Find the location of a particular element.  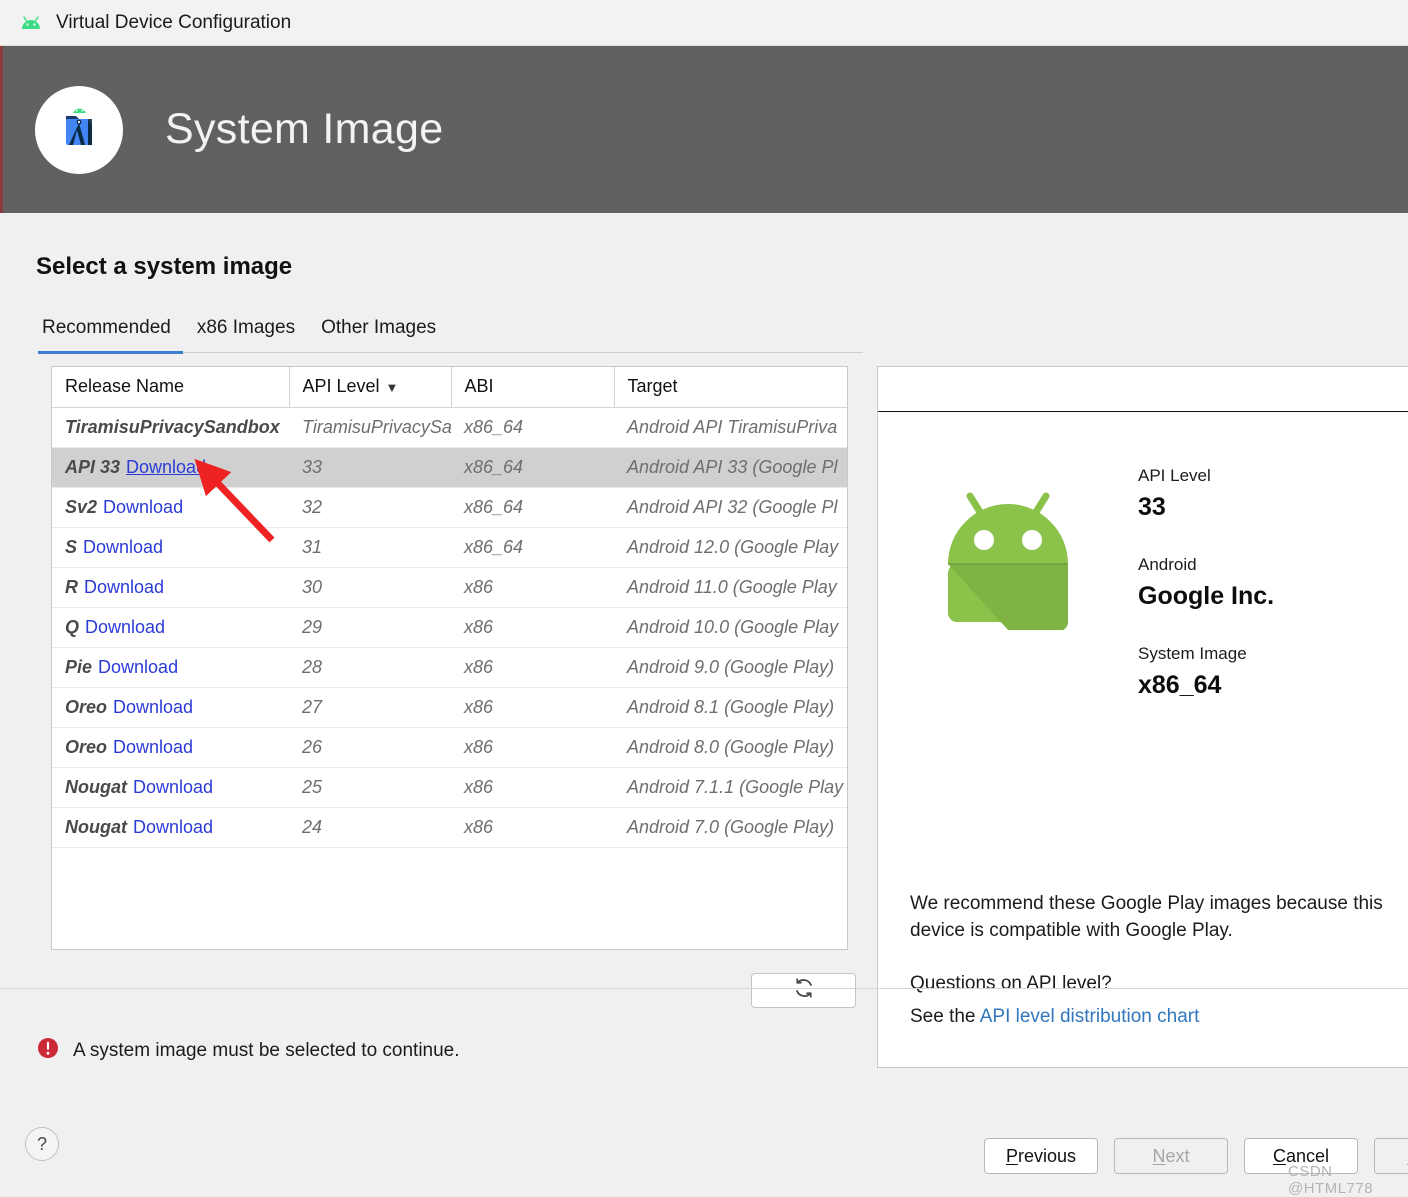

refresh-icon is located at coordinates (804, 990).